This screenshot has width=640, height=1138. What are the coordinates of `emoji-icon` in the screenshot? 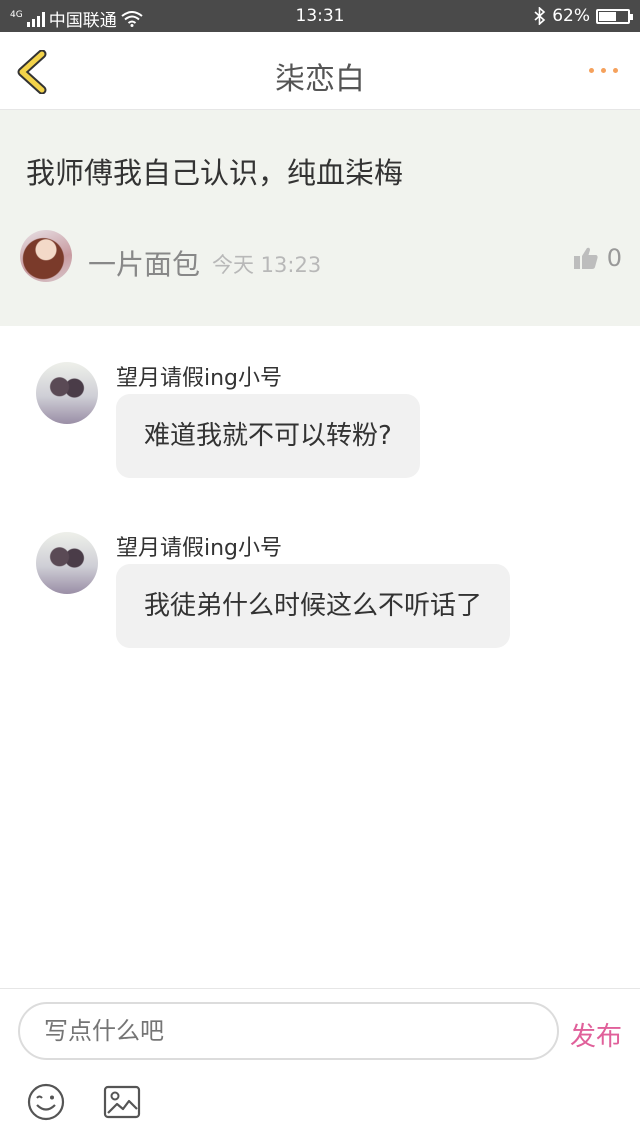 It's located at (46, 1102).